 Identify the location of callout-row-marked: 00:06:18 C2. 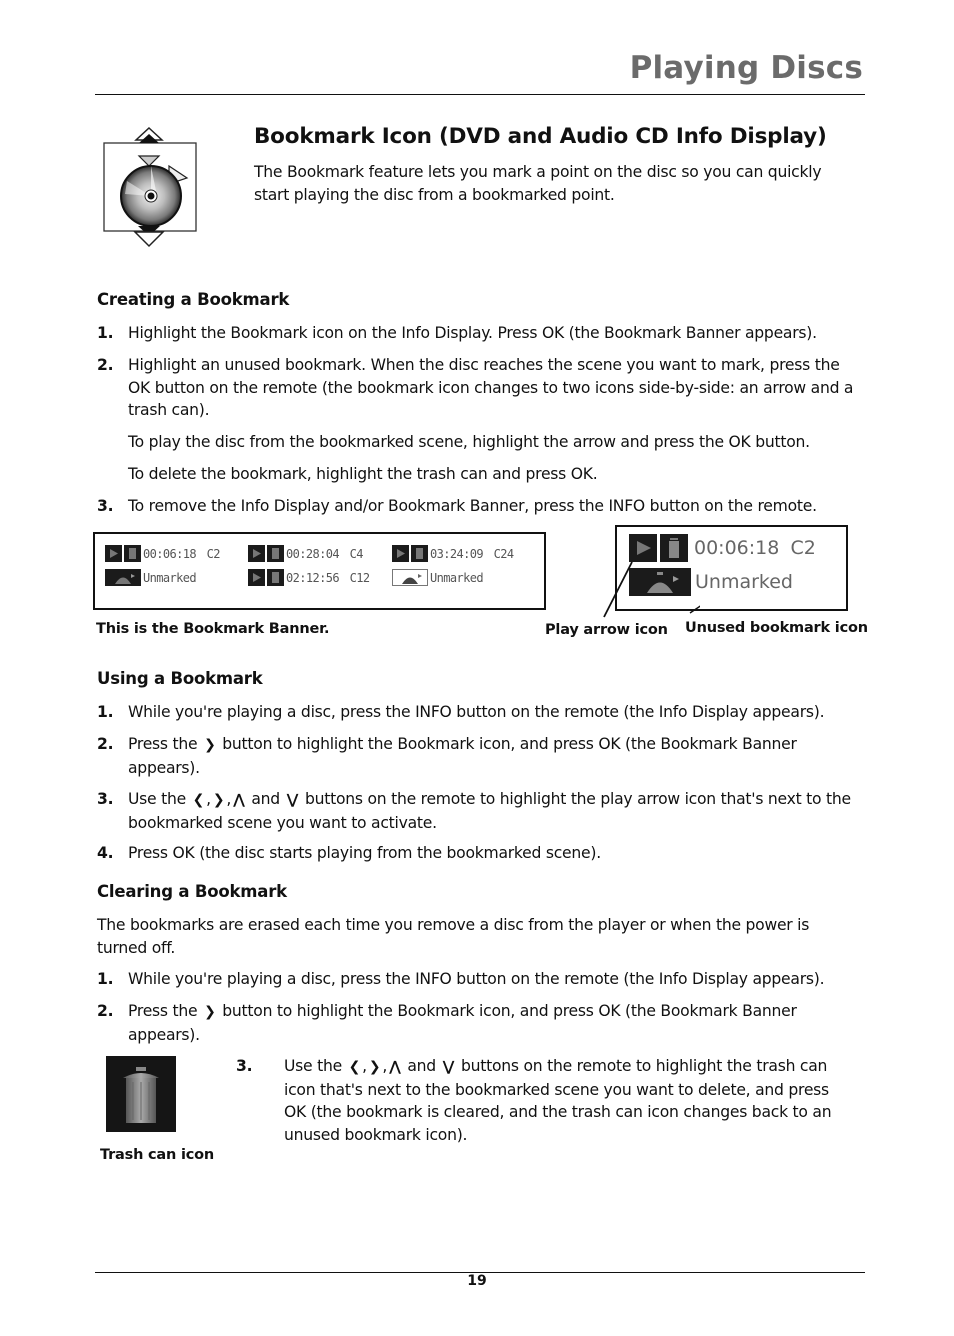
(722, 548).